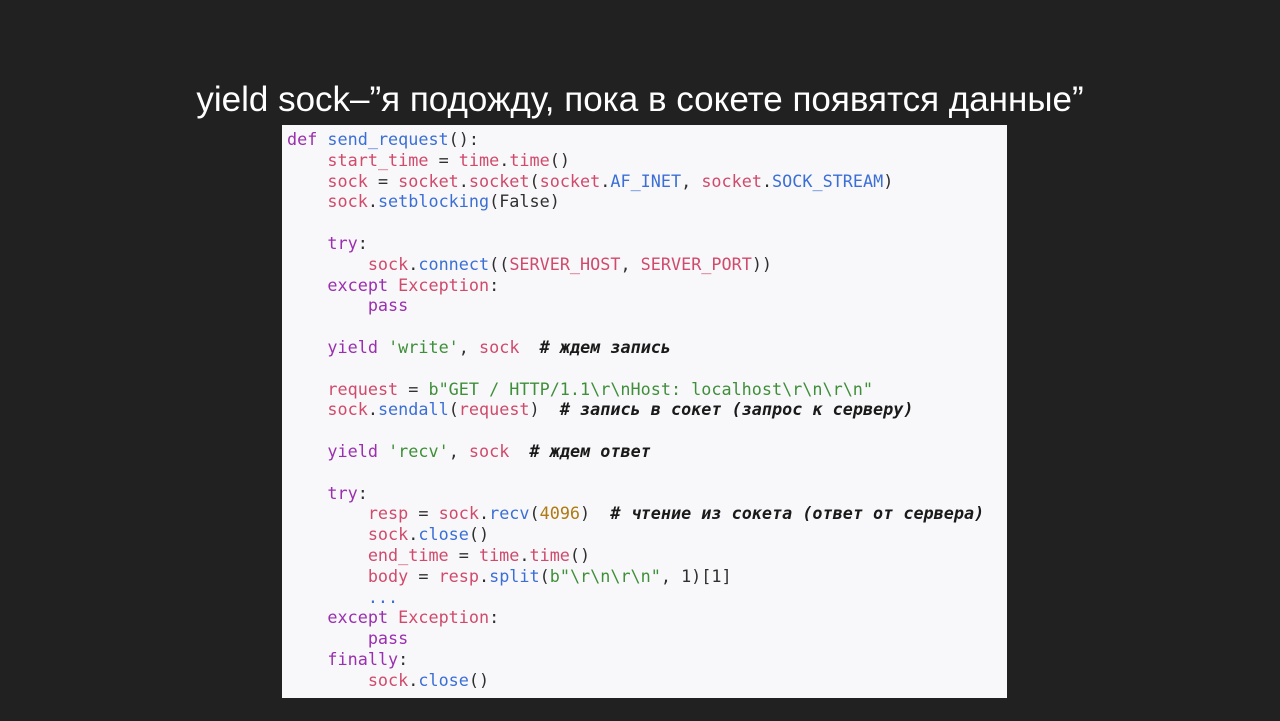 The width and height of the screenshot is (1280, 721). I want to click on code-line: sock.connect((SERVER_HOST, SERVER_PORT)), so click(635, 264).